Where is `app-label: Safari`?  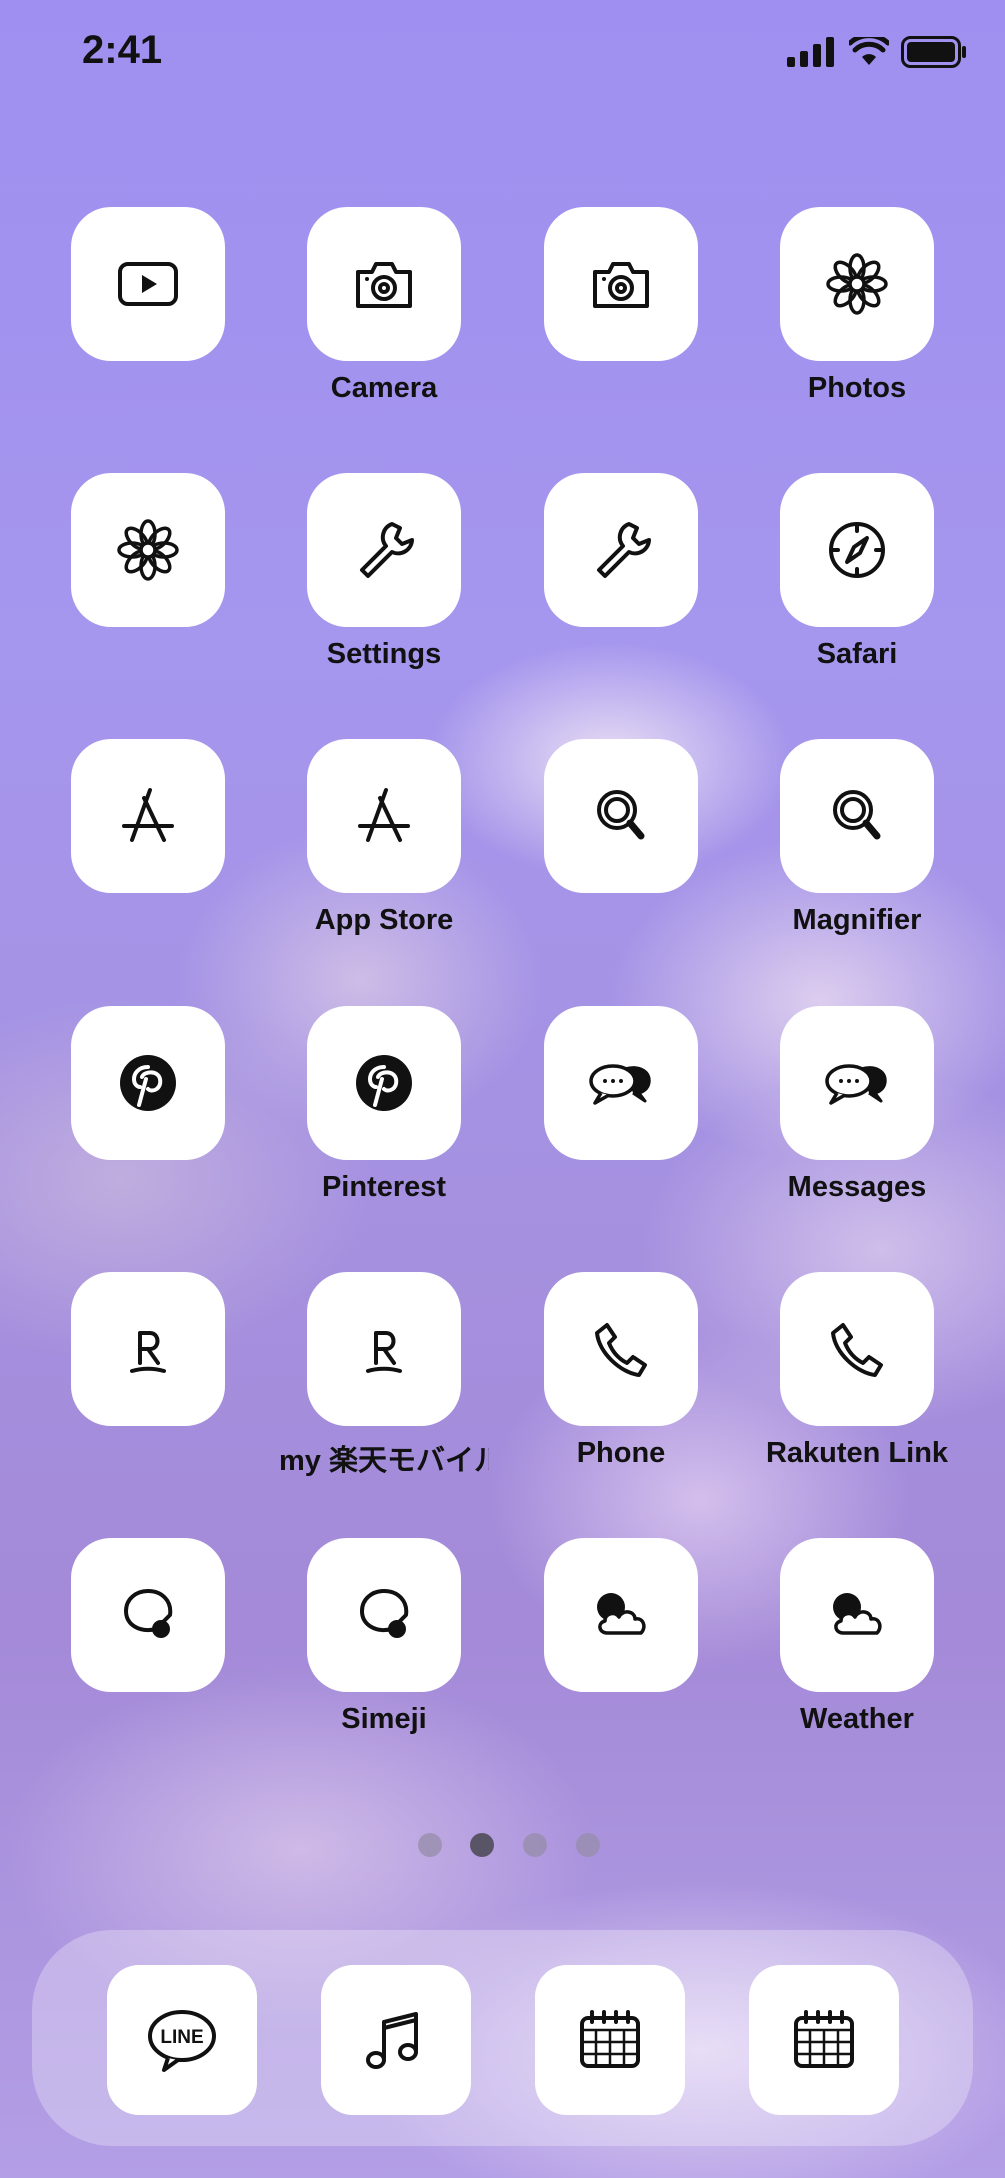
app-label: Safari is located at coordinates (857, 654).